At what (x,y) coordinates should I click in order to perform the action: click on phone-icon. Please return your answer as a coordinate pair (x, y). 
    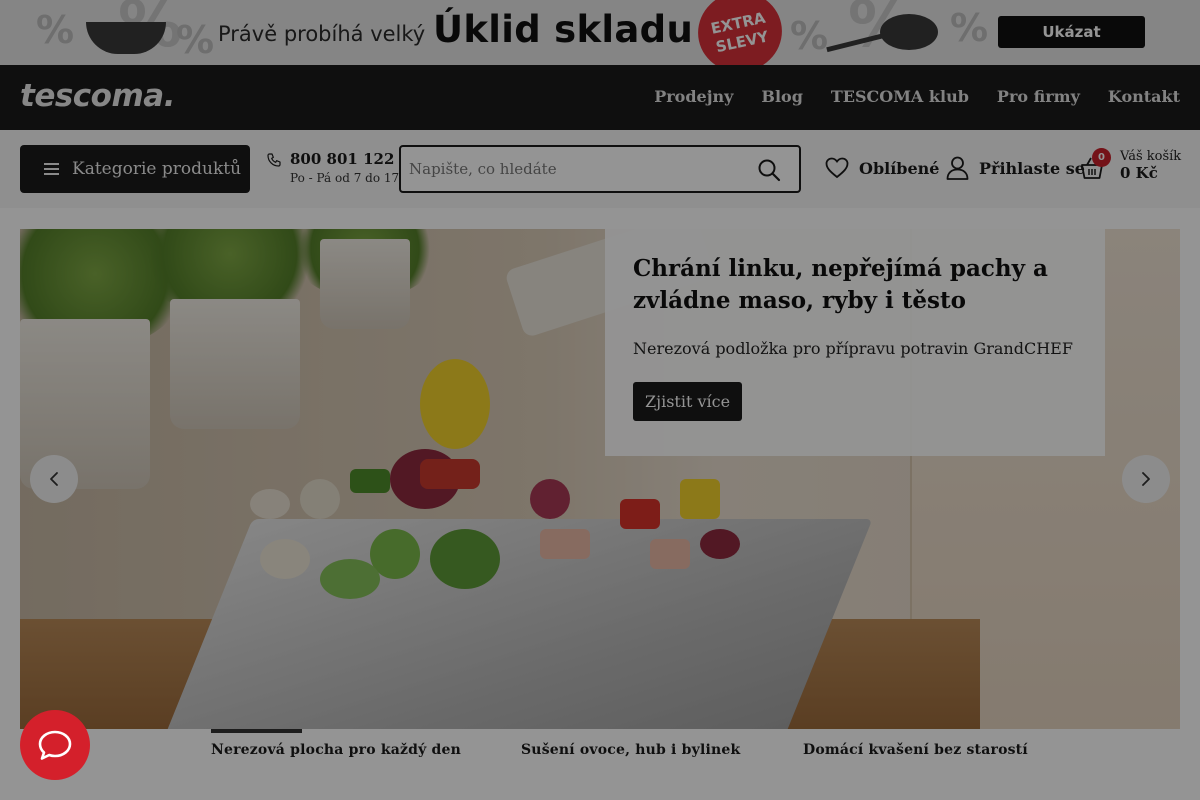
    Looking at the image, I should click on (274, 160).